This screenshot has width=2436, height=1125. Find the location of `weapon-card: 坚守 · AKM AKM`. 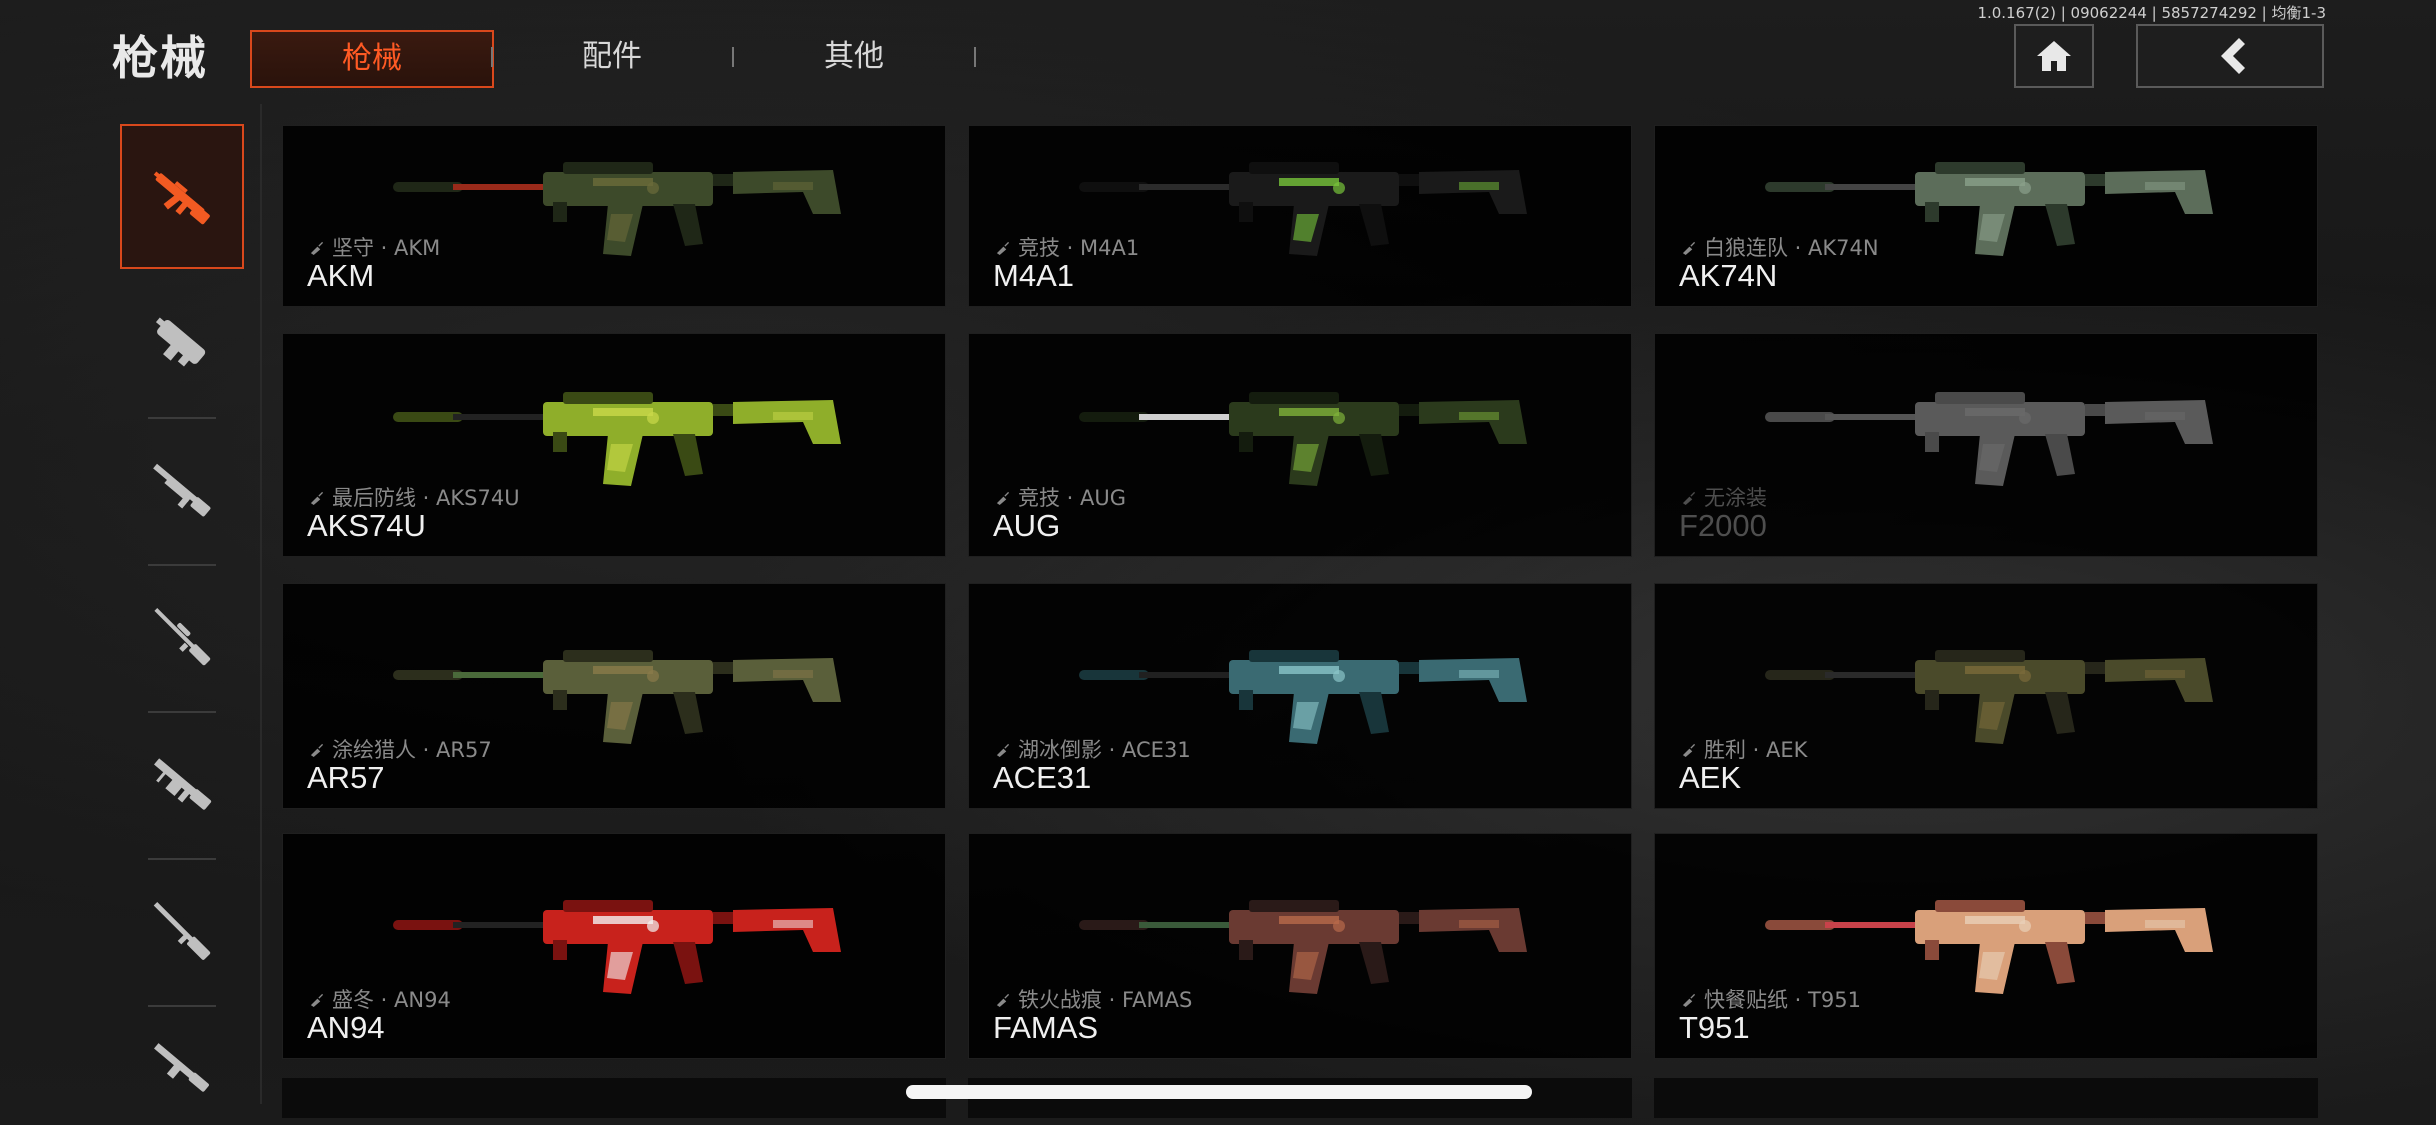

weapon-card: 坚守 · AKM AKM is located at coordinates (614, 216).